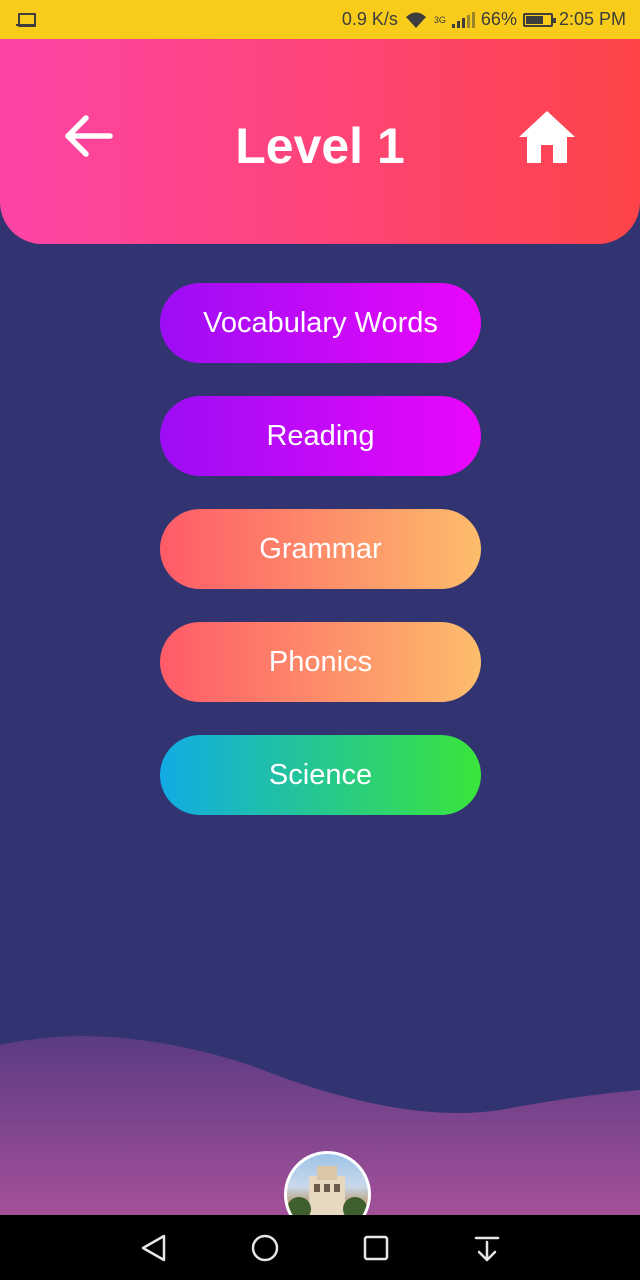  What do you see at coordinates (26, 19) in the screenshot?
I see `laptop-icon` at bounding box center [26, 19].